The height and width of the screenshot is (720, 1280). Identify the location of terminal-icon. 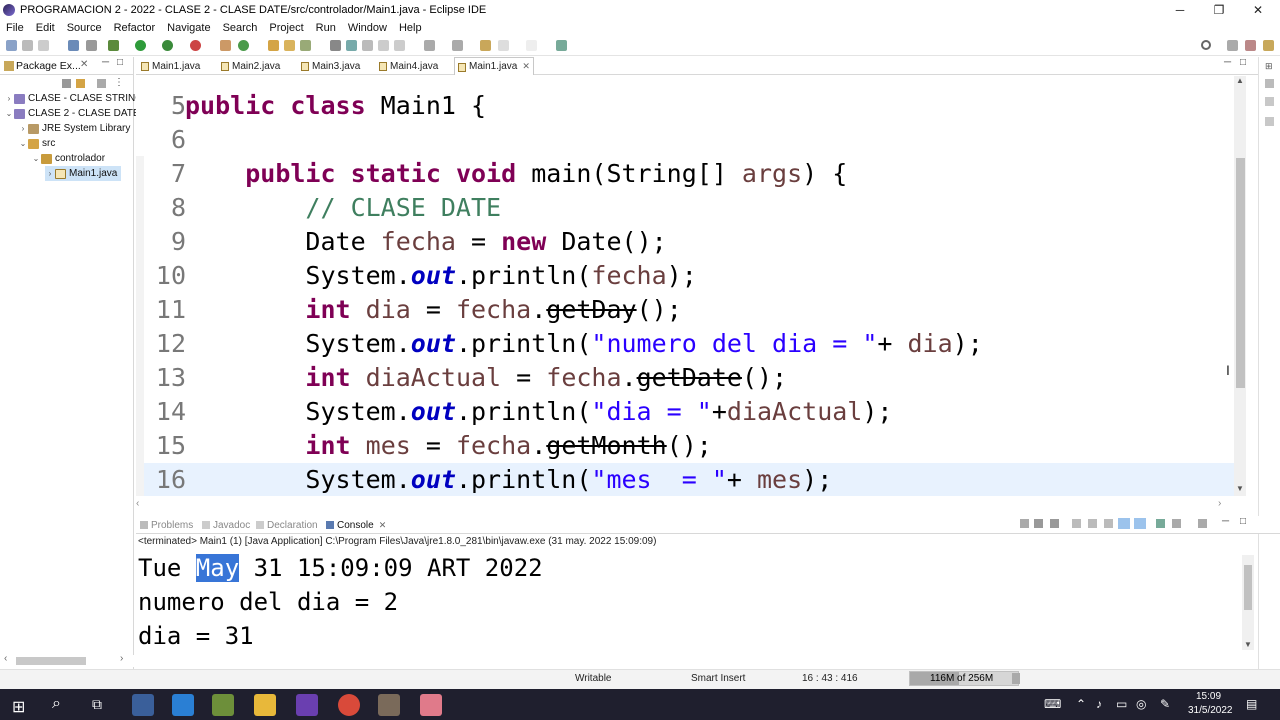
(73, 45).